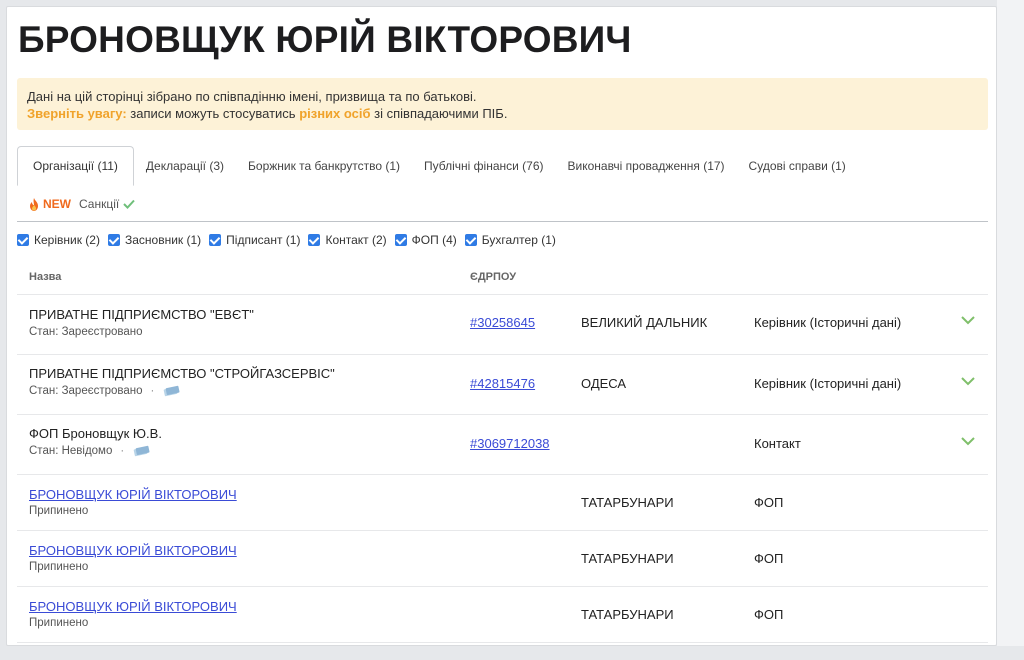 The image size is (1024, 660). What do you see at coordinates (129, 204) in the screenshot?
I see `check-icon` at bounding box center [129, 204].